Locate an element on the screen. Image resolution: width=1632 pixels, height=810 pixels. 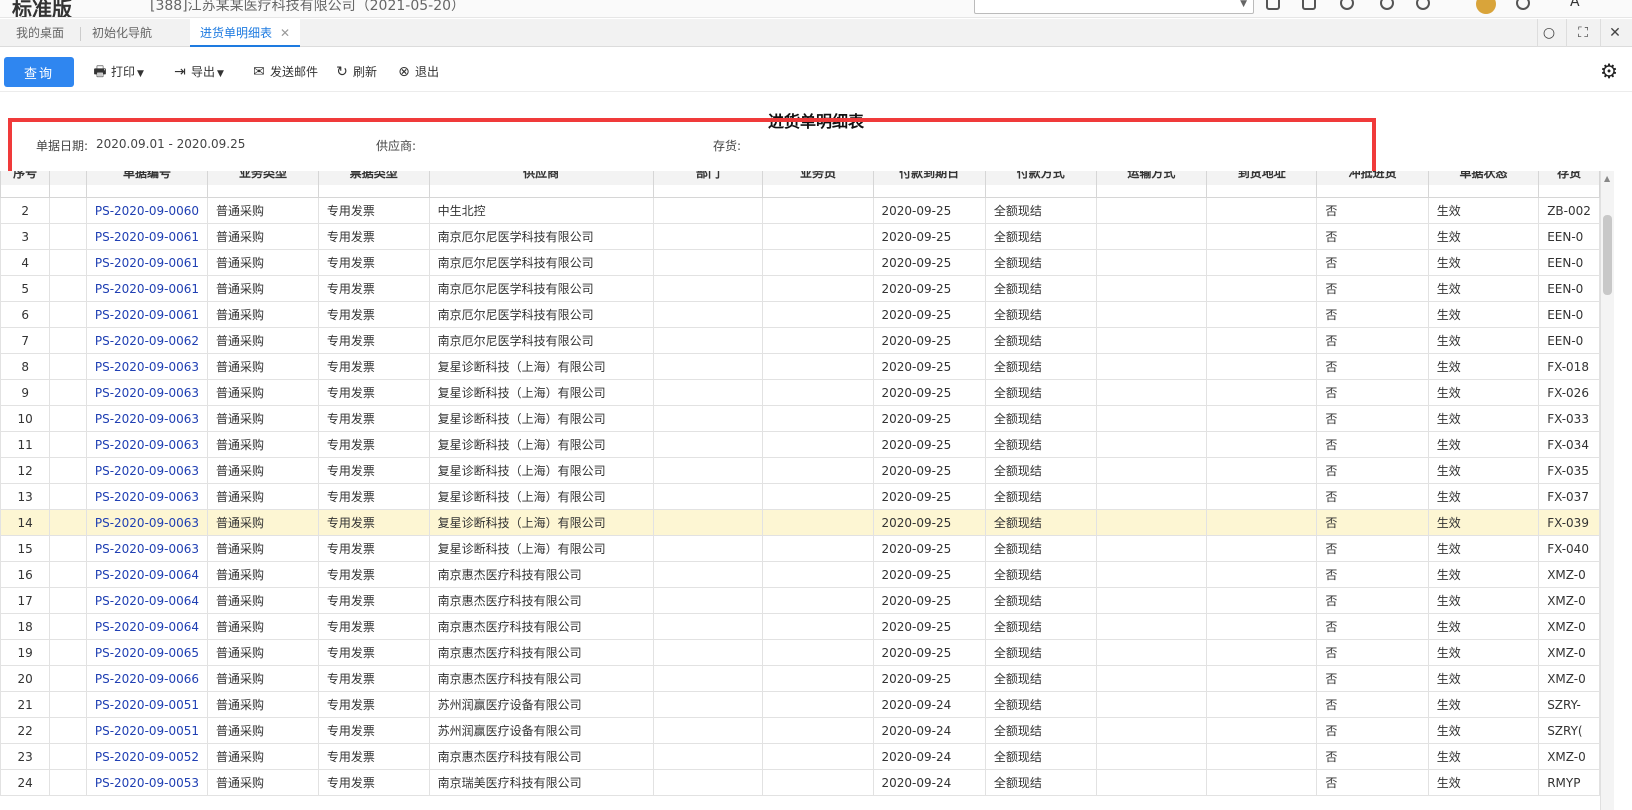
column-header: 存货 is located at coordinates (1569, 178).